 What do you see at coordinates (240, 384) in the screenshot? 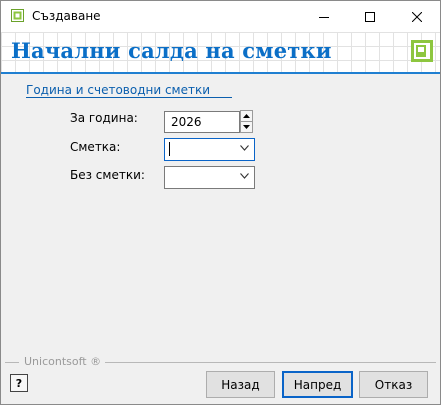
I see `back-button: Назад` at bounding box center [240, 384].